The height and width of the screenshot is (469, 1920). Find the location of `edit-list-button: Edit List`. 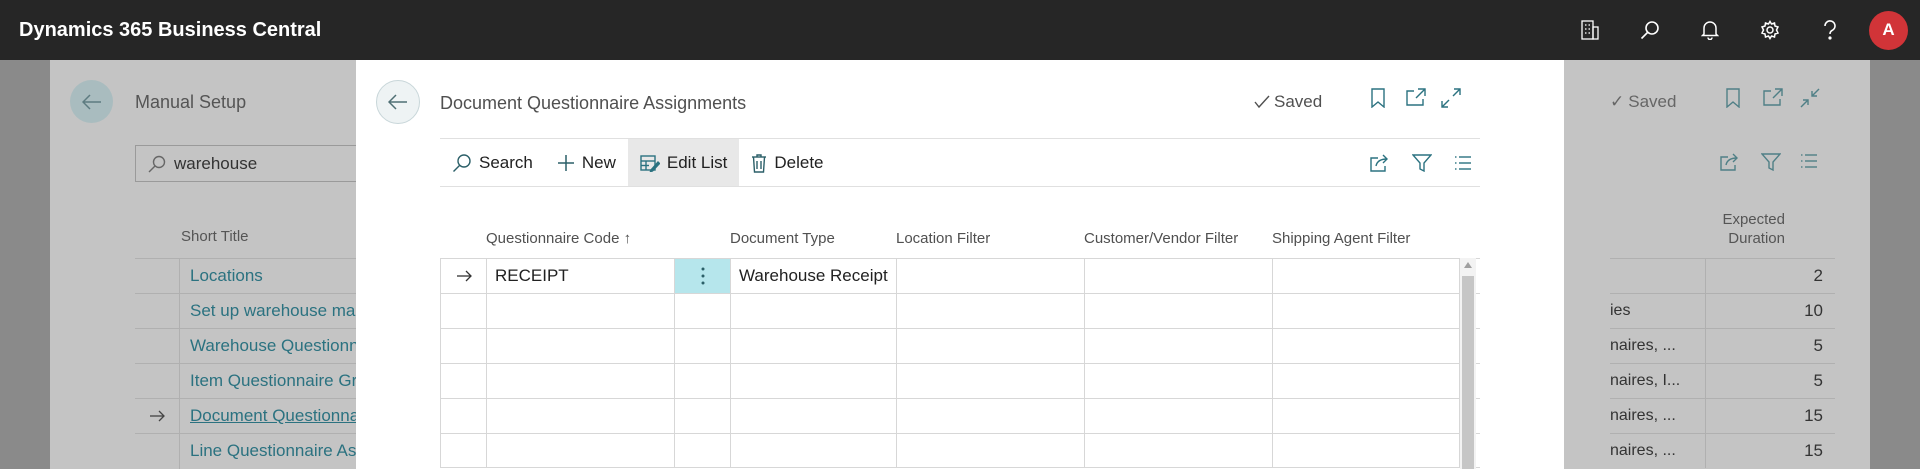

edit-list-button: Edit List is located at coordinates (683, 162).